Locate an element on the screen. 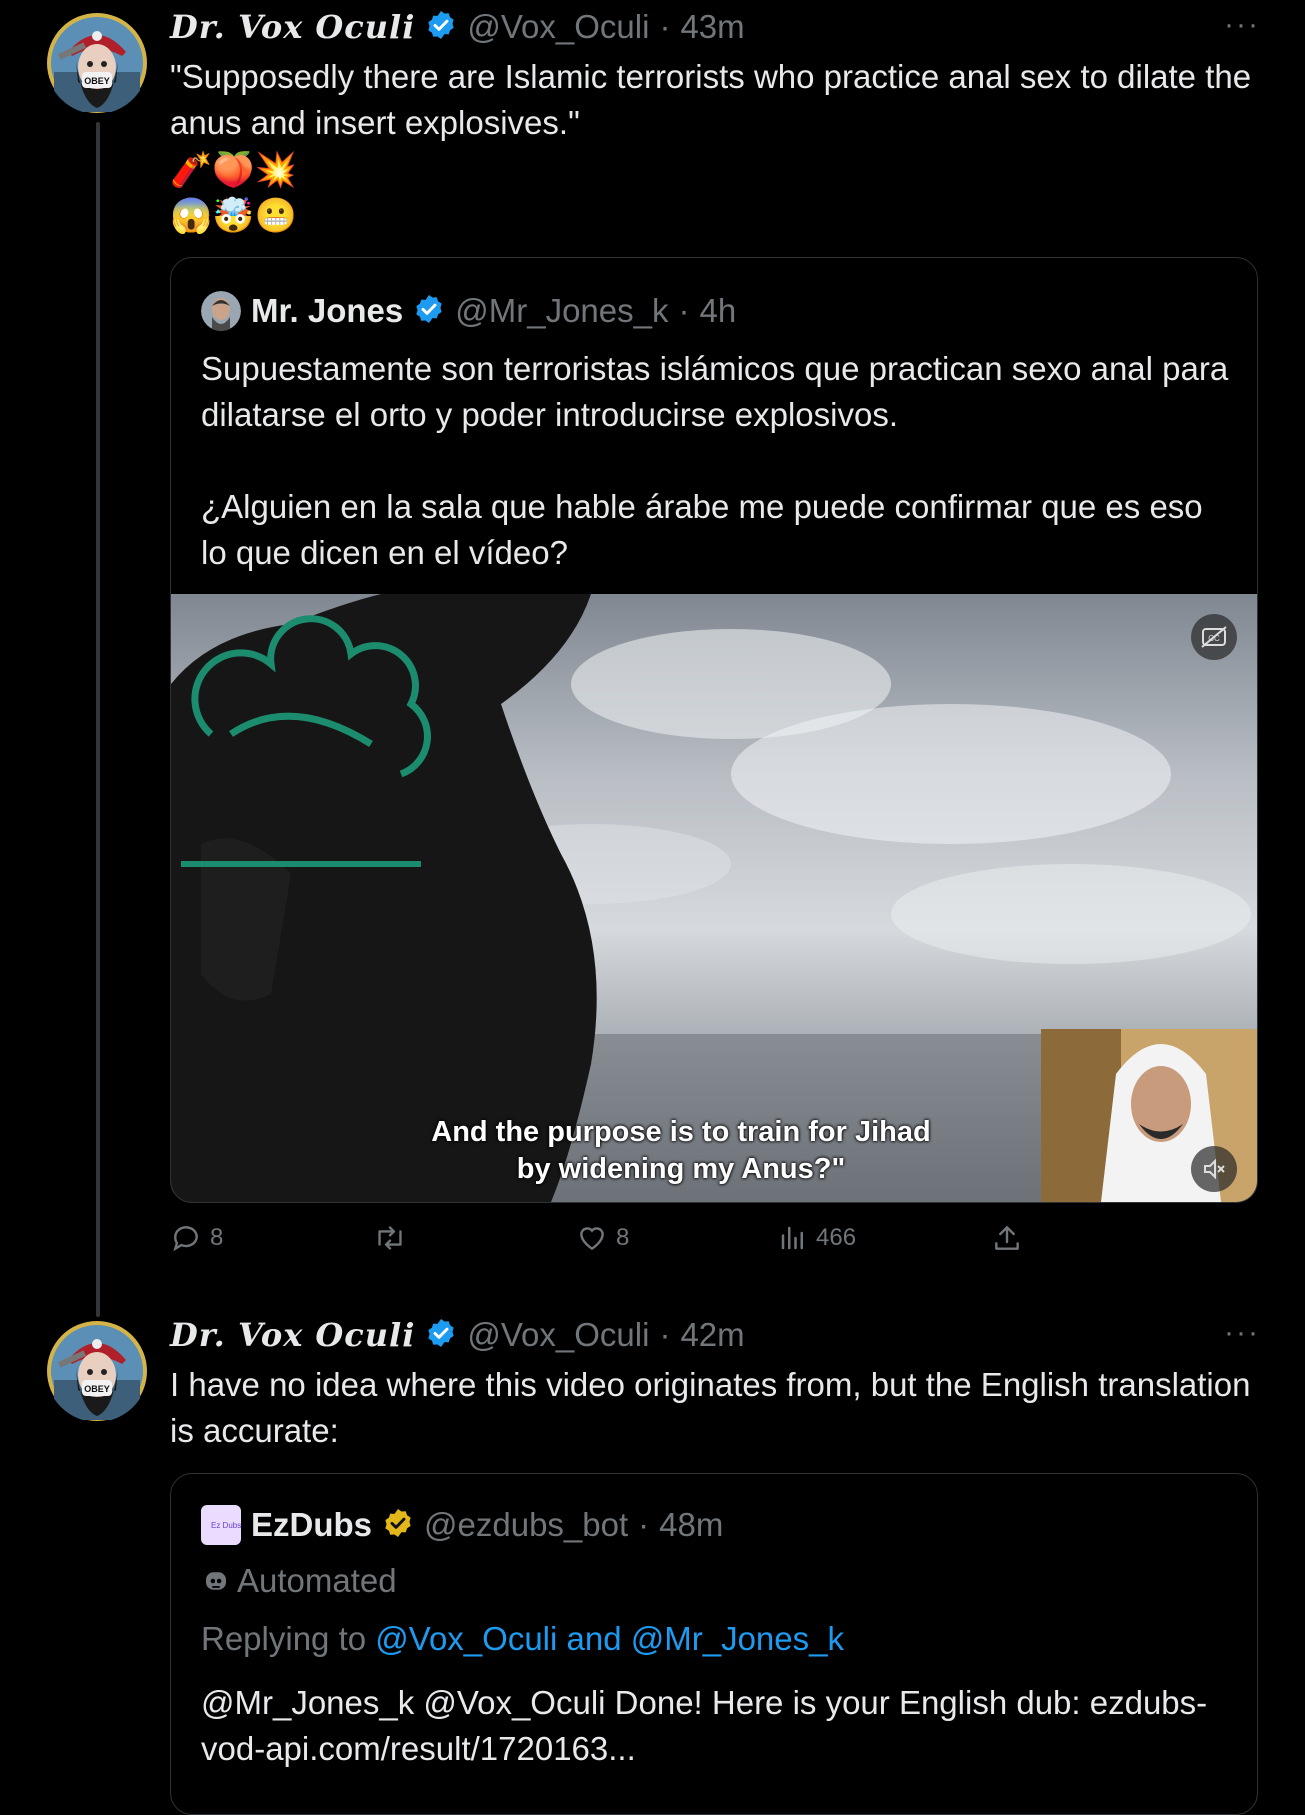  quoted-post-time: 4h is located at coordinates (717, 311).